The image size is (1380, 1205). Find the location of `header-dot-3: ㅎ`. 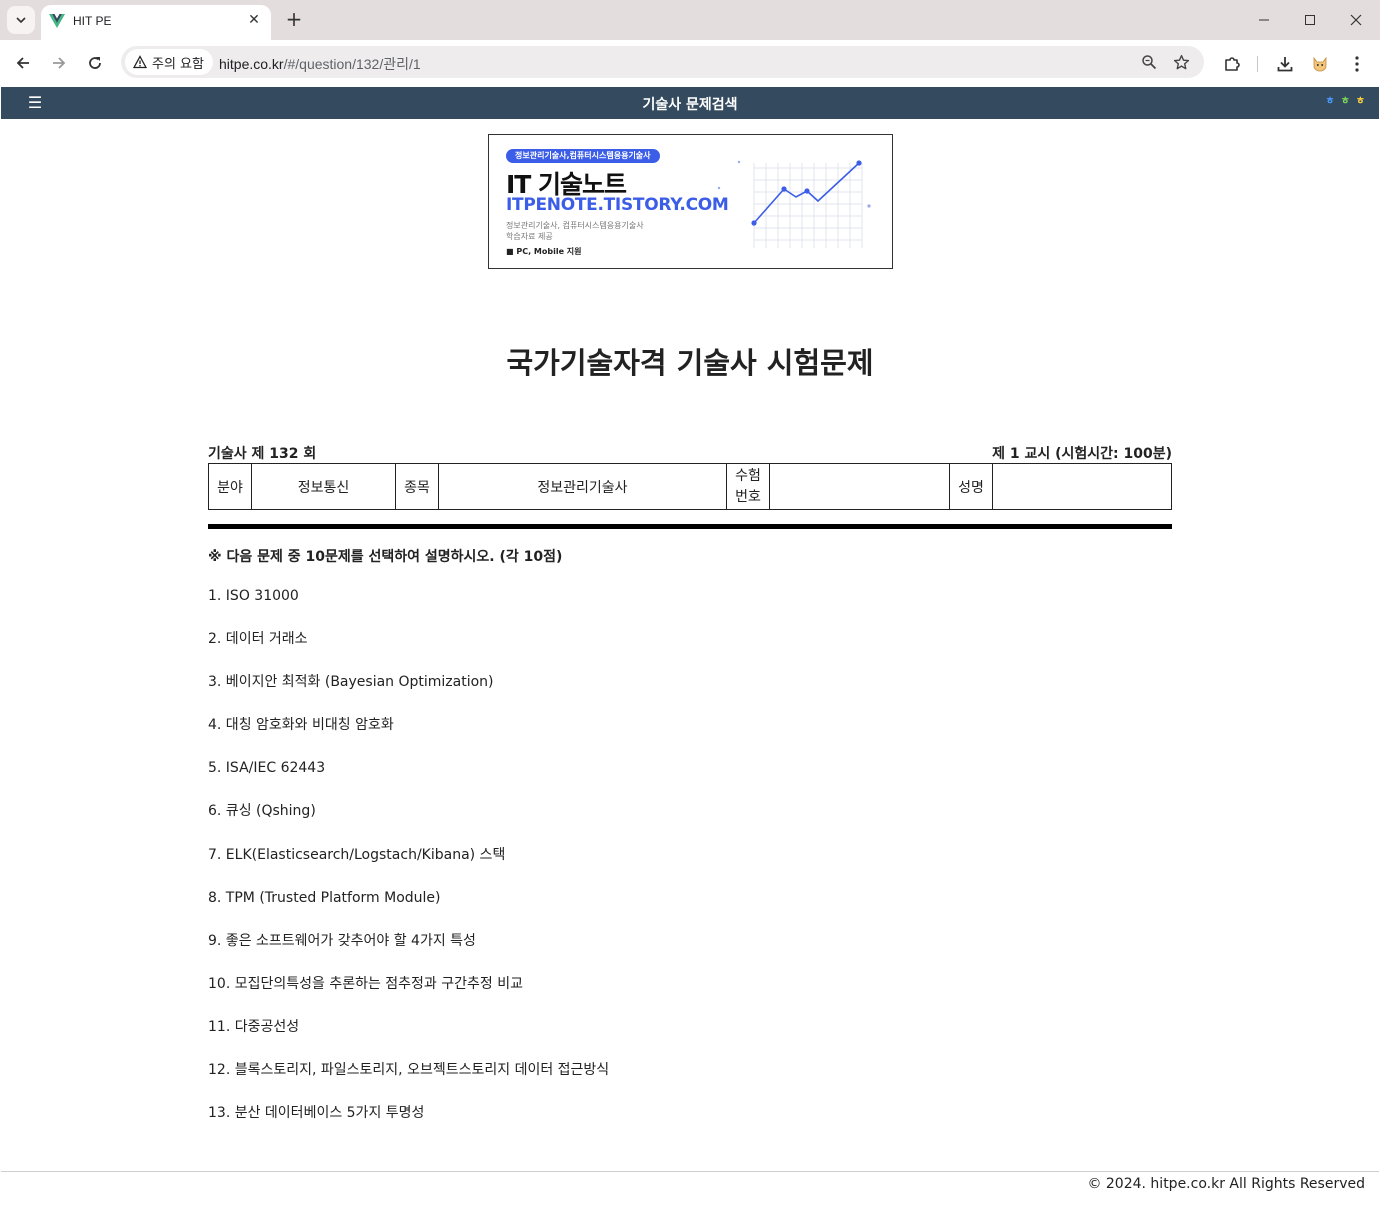

header-dot-3: ㅎ is located at coordinates (1360, 101).